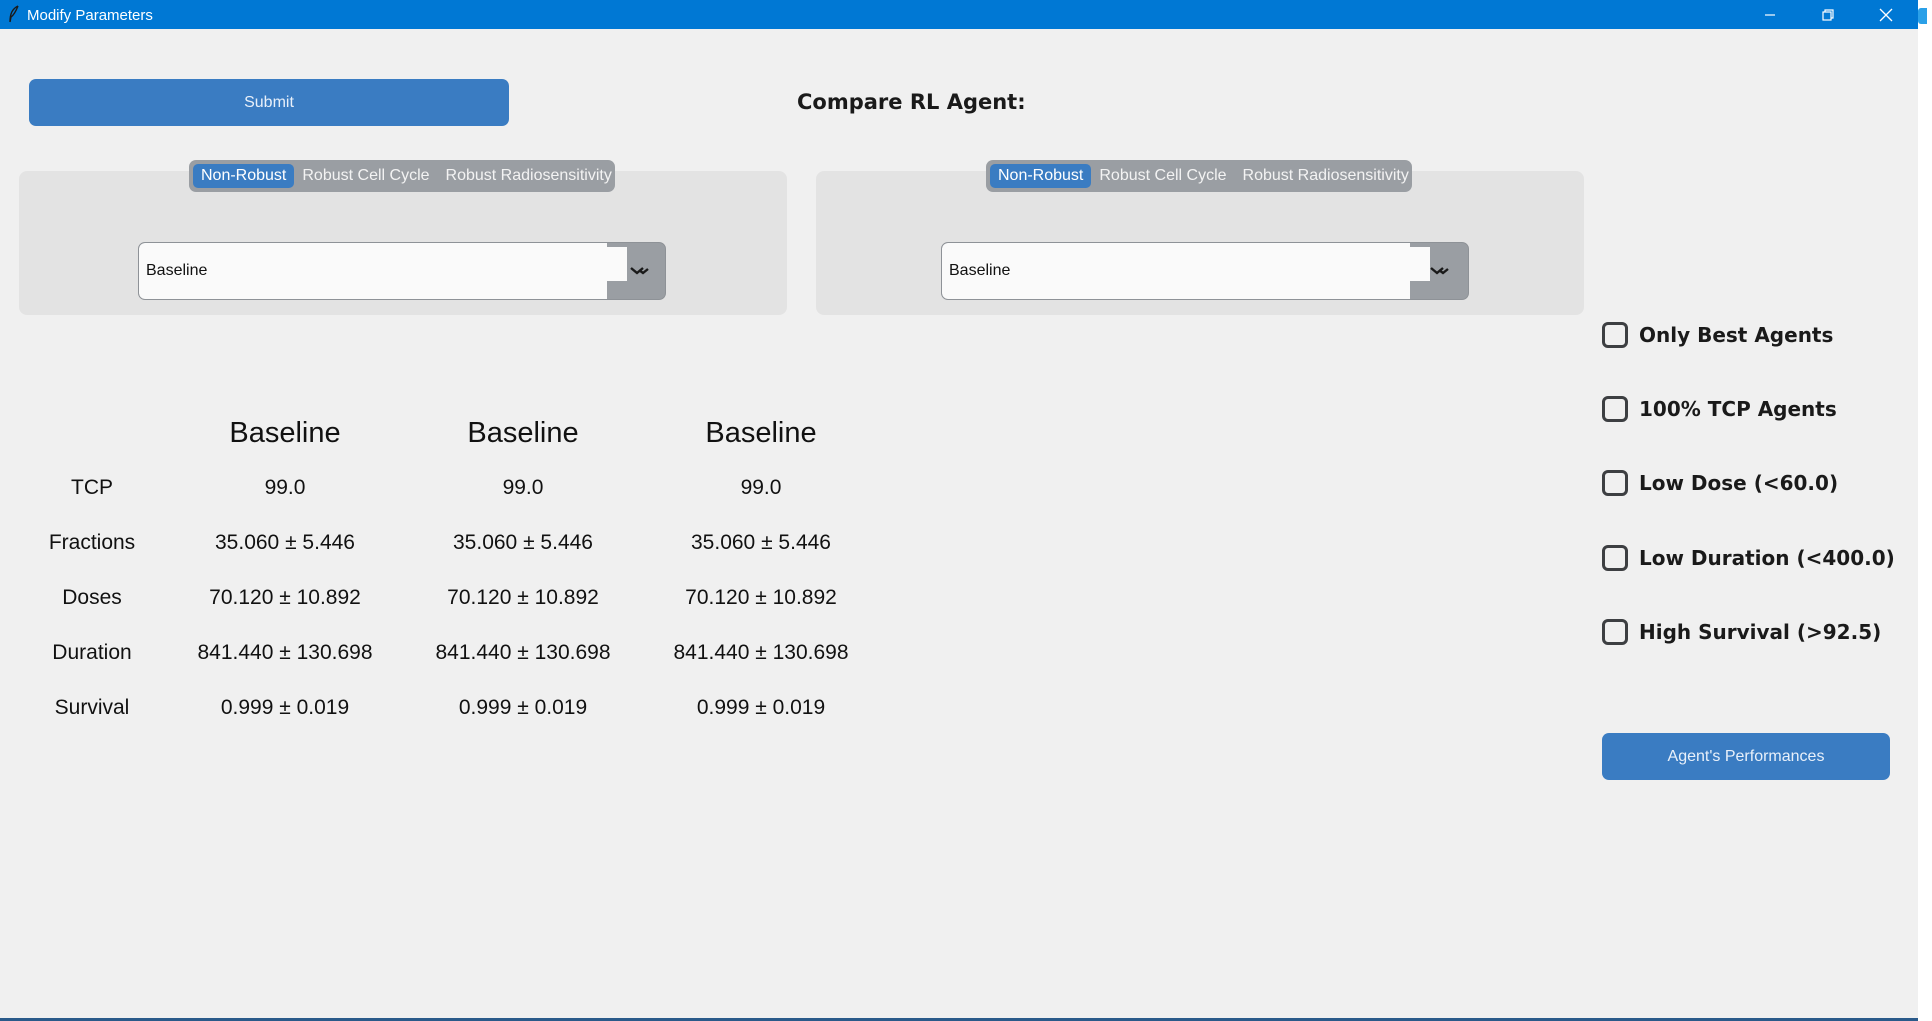 Image resolution: width=1932 pixels, height=1021 pixels. What do you see at coordinates (244, 176) in the screenshot?
I see `left-tab-non-robust: Non-Robust` at bounding box center [244, 176].